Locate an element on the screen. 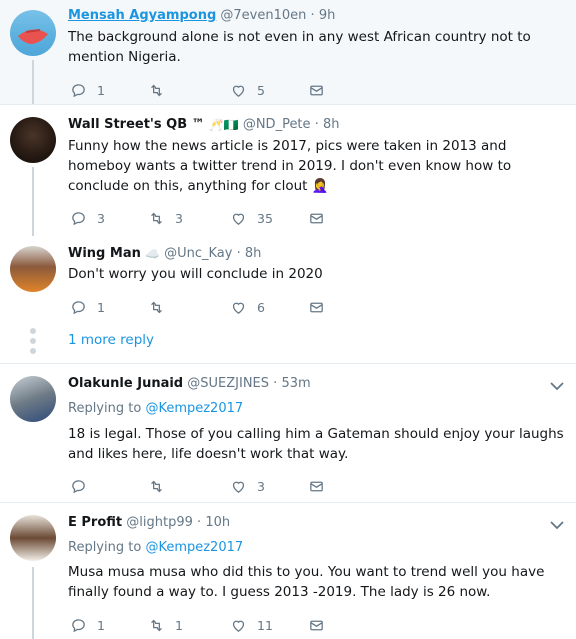 This screenshot has width=576, height=639. tweet-actions: 1 1 11 is located at coordinates (218, 625).